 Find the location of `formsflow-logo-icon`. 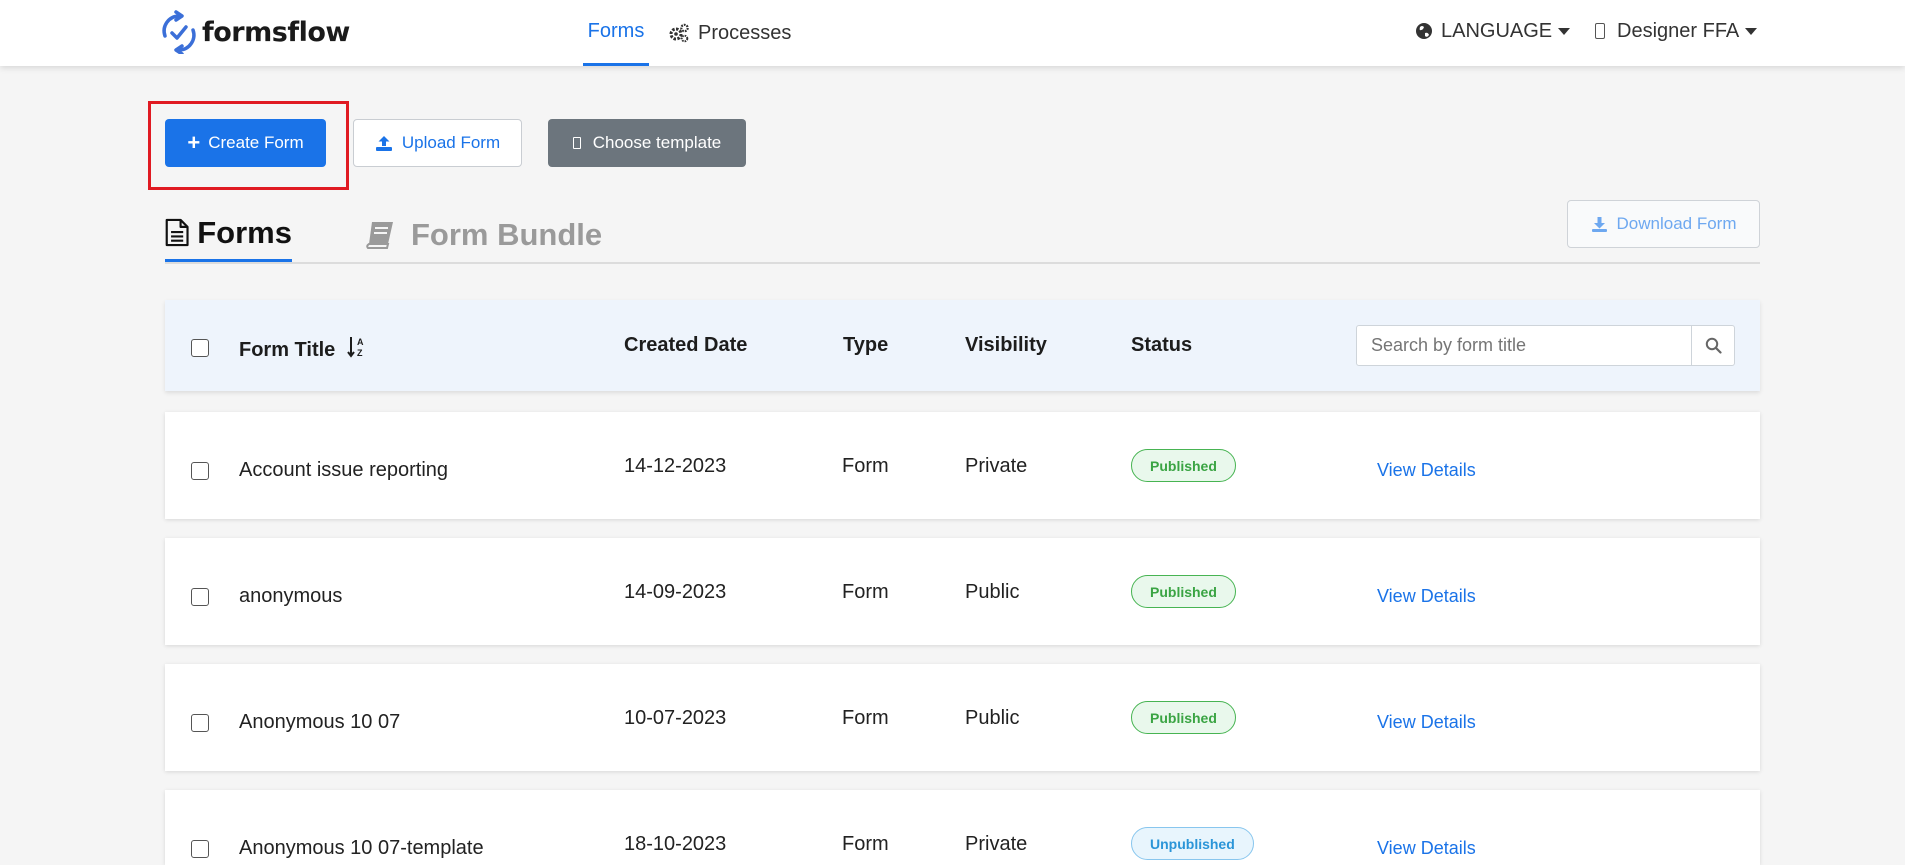

formsflow-logo-icon is located at coordinates (179, 32).